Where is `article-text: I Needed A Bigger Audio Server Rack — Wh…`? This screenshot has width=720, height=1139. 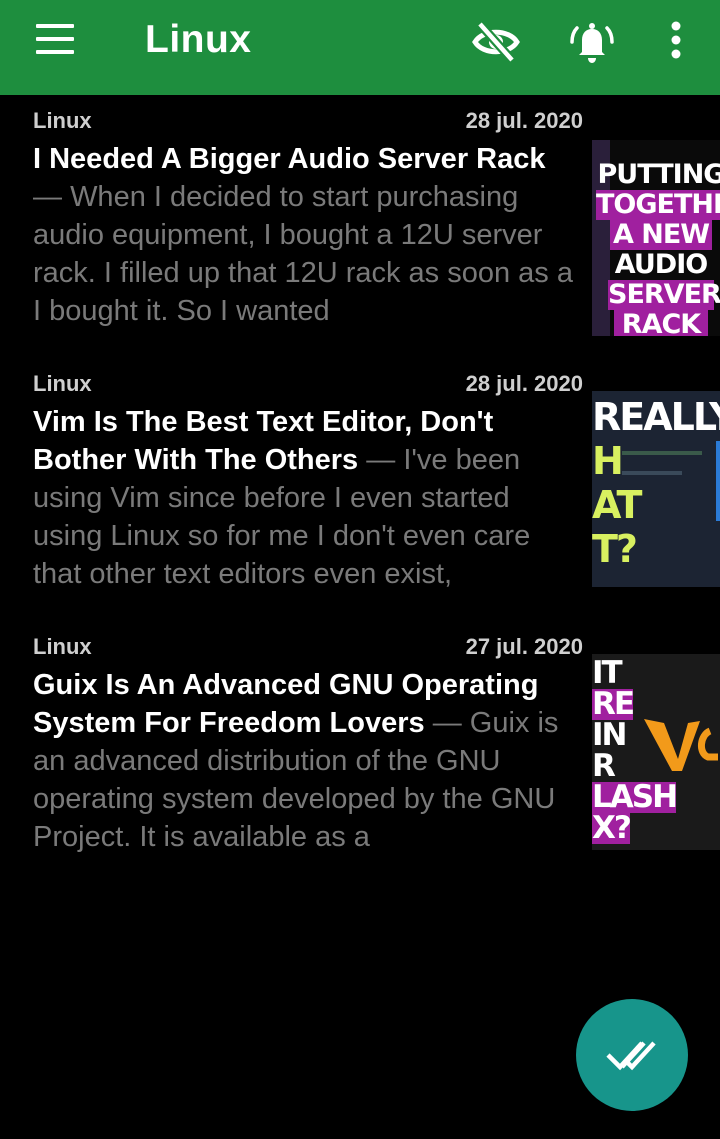 article-text: I Needed A Bigger Audio Server Rack — Wh… is located at coordinates (303, 235).